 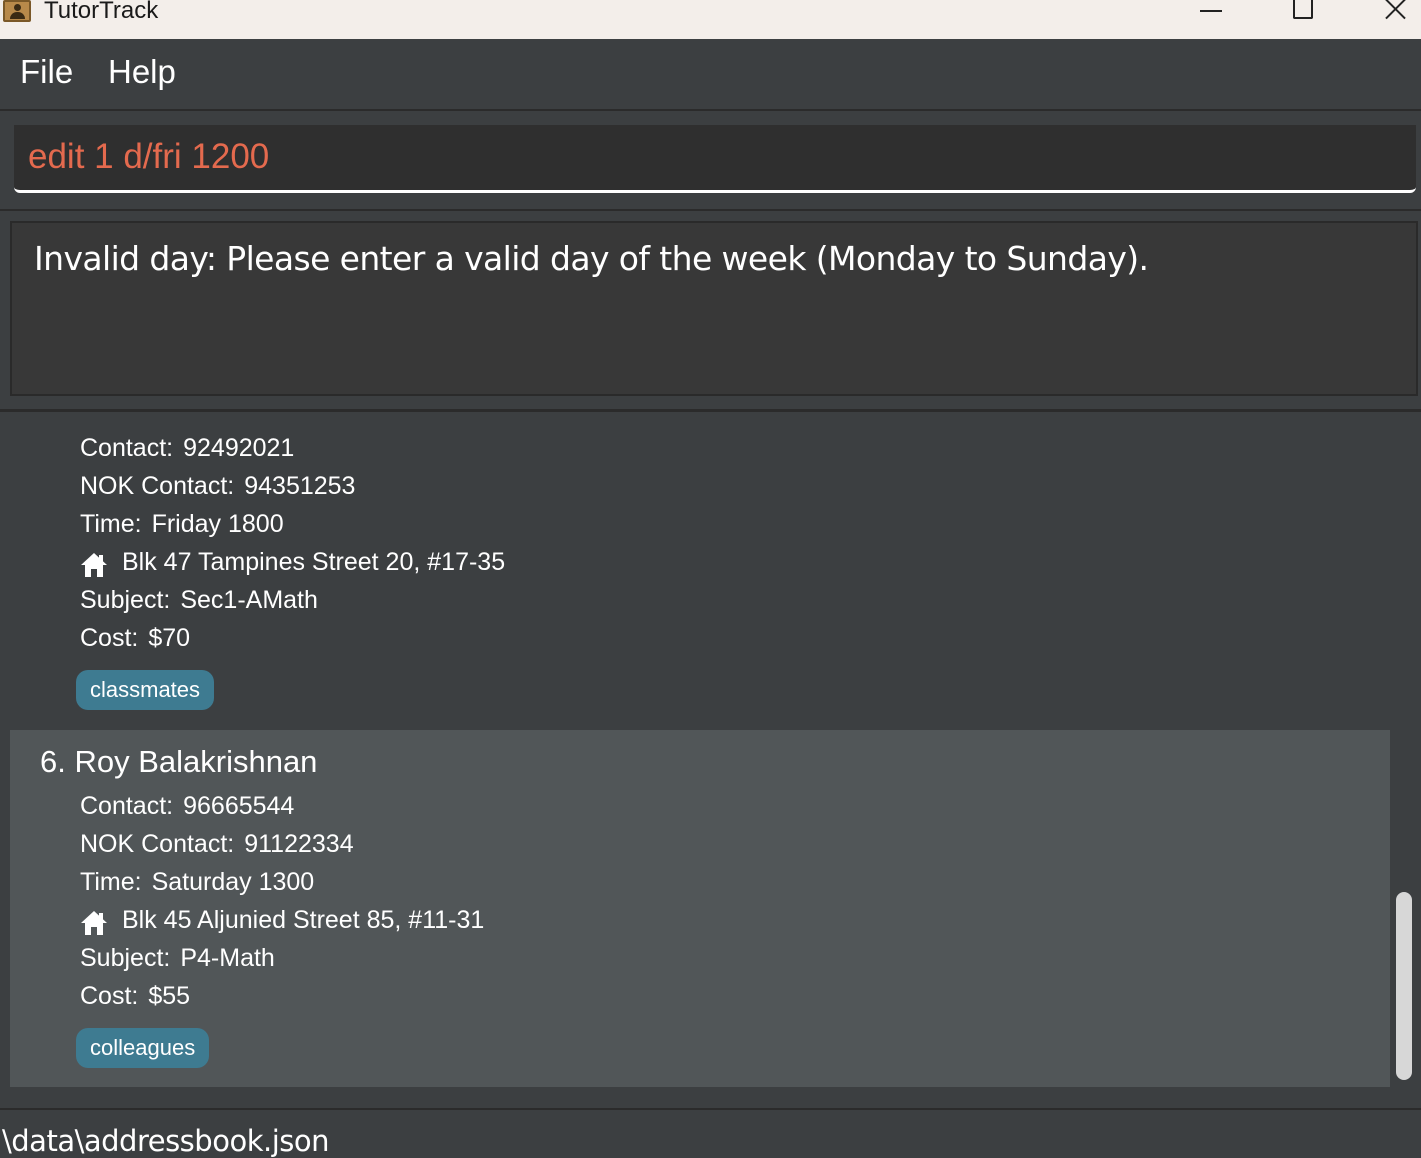 I want to click on scrollbar-thumb, so click(x=1404, y=986).